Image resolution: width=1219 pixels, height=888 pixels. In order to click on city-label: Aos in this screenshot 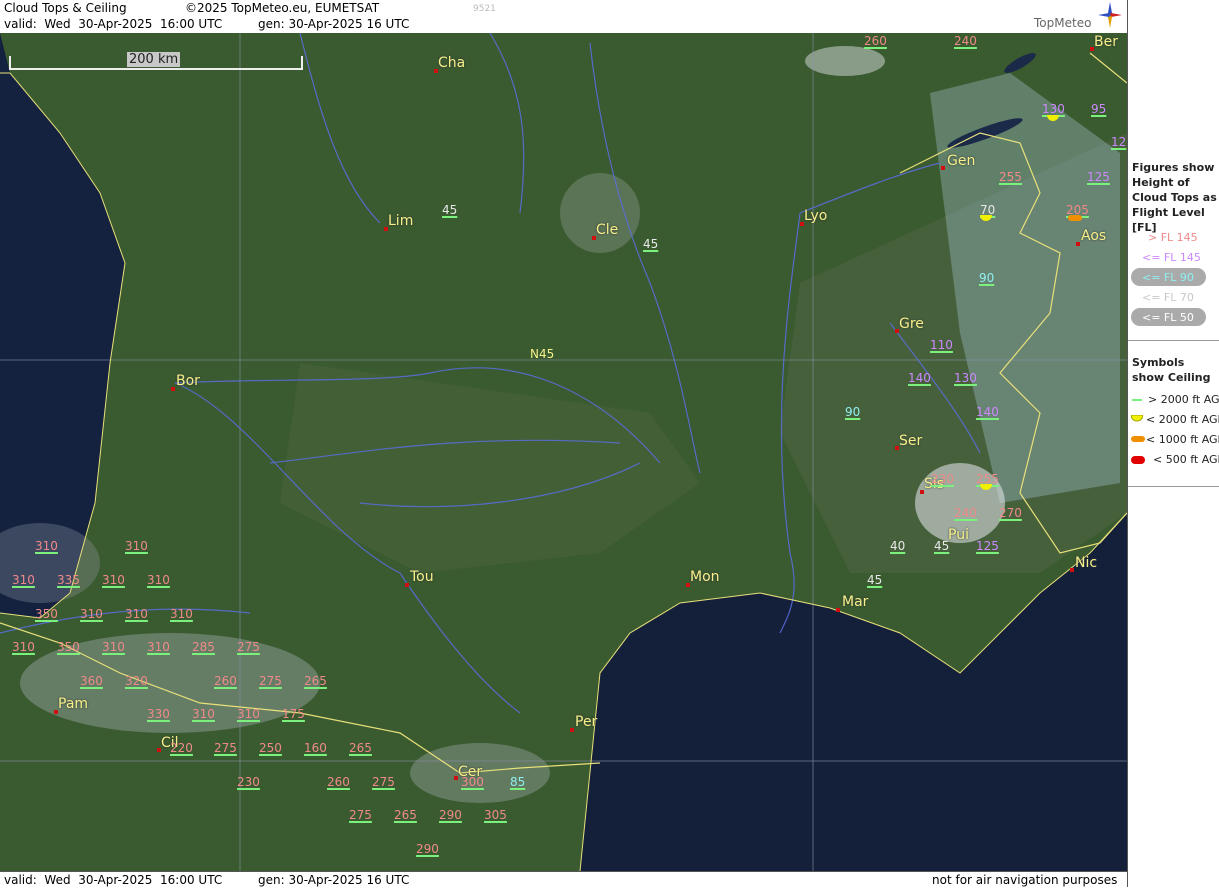, I will do `click(1094, 236)`.